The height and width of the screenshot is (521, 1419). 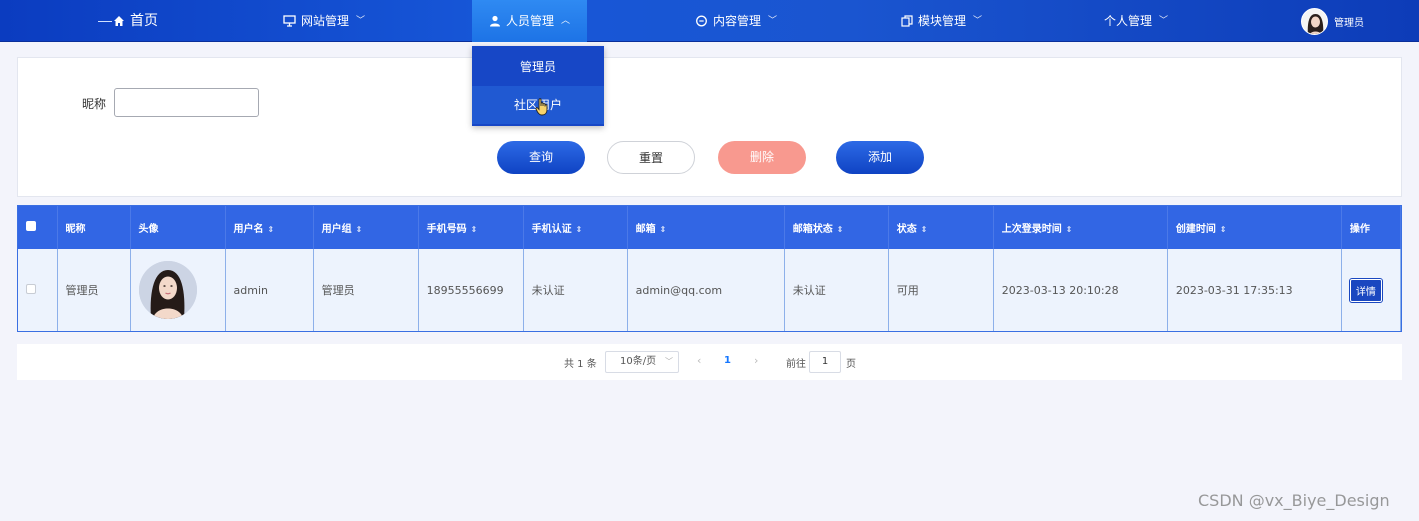 I want to click on cell-username: admin, so click(x=269, y=290).